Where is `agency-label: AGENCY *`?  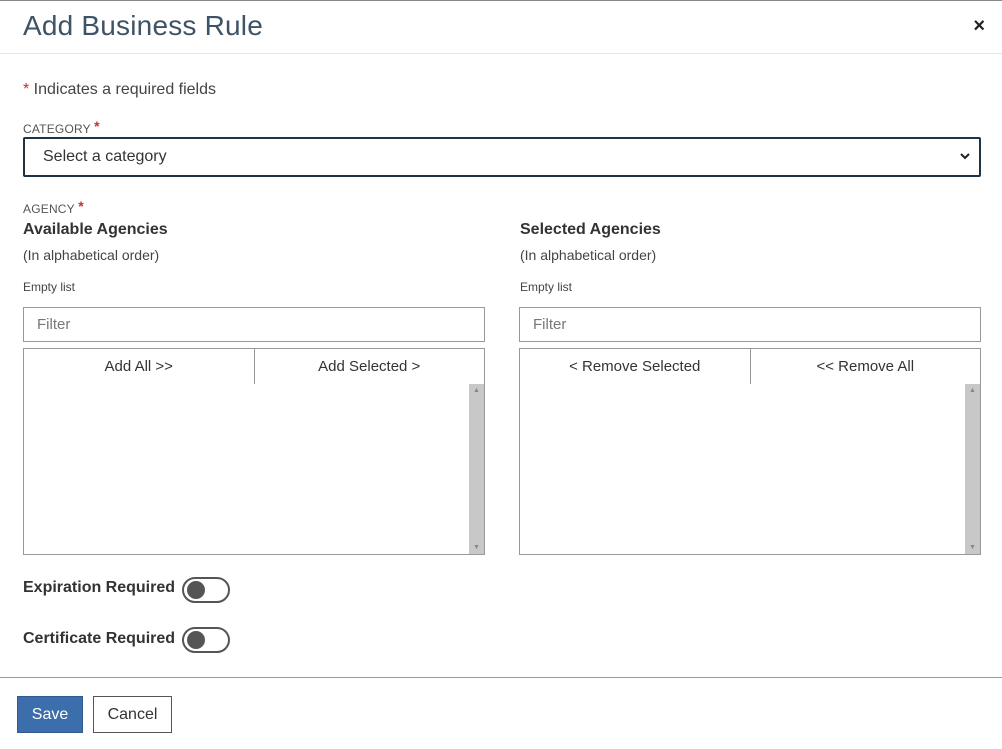
agency-label: AGENCY * is located at coordinates (53, 207).